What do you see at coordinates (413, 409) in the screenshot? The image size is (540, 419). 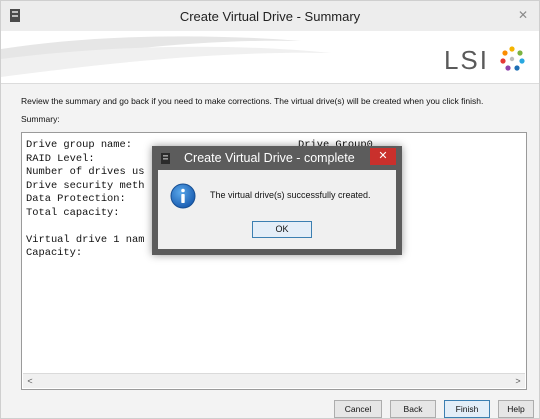 I see `back-button: Back` at bounding box center [413, 409].